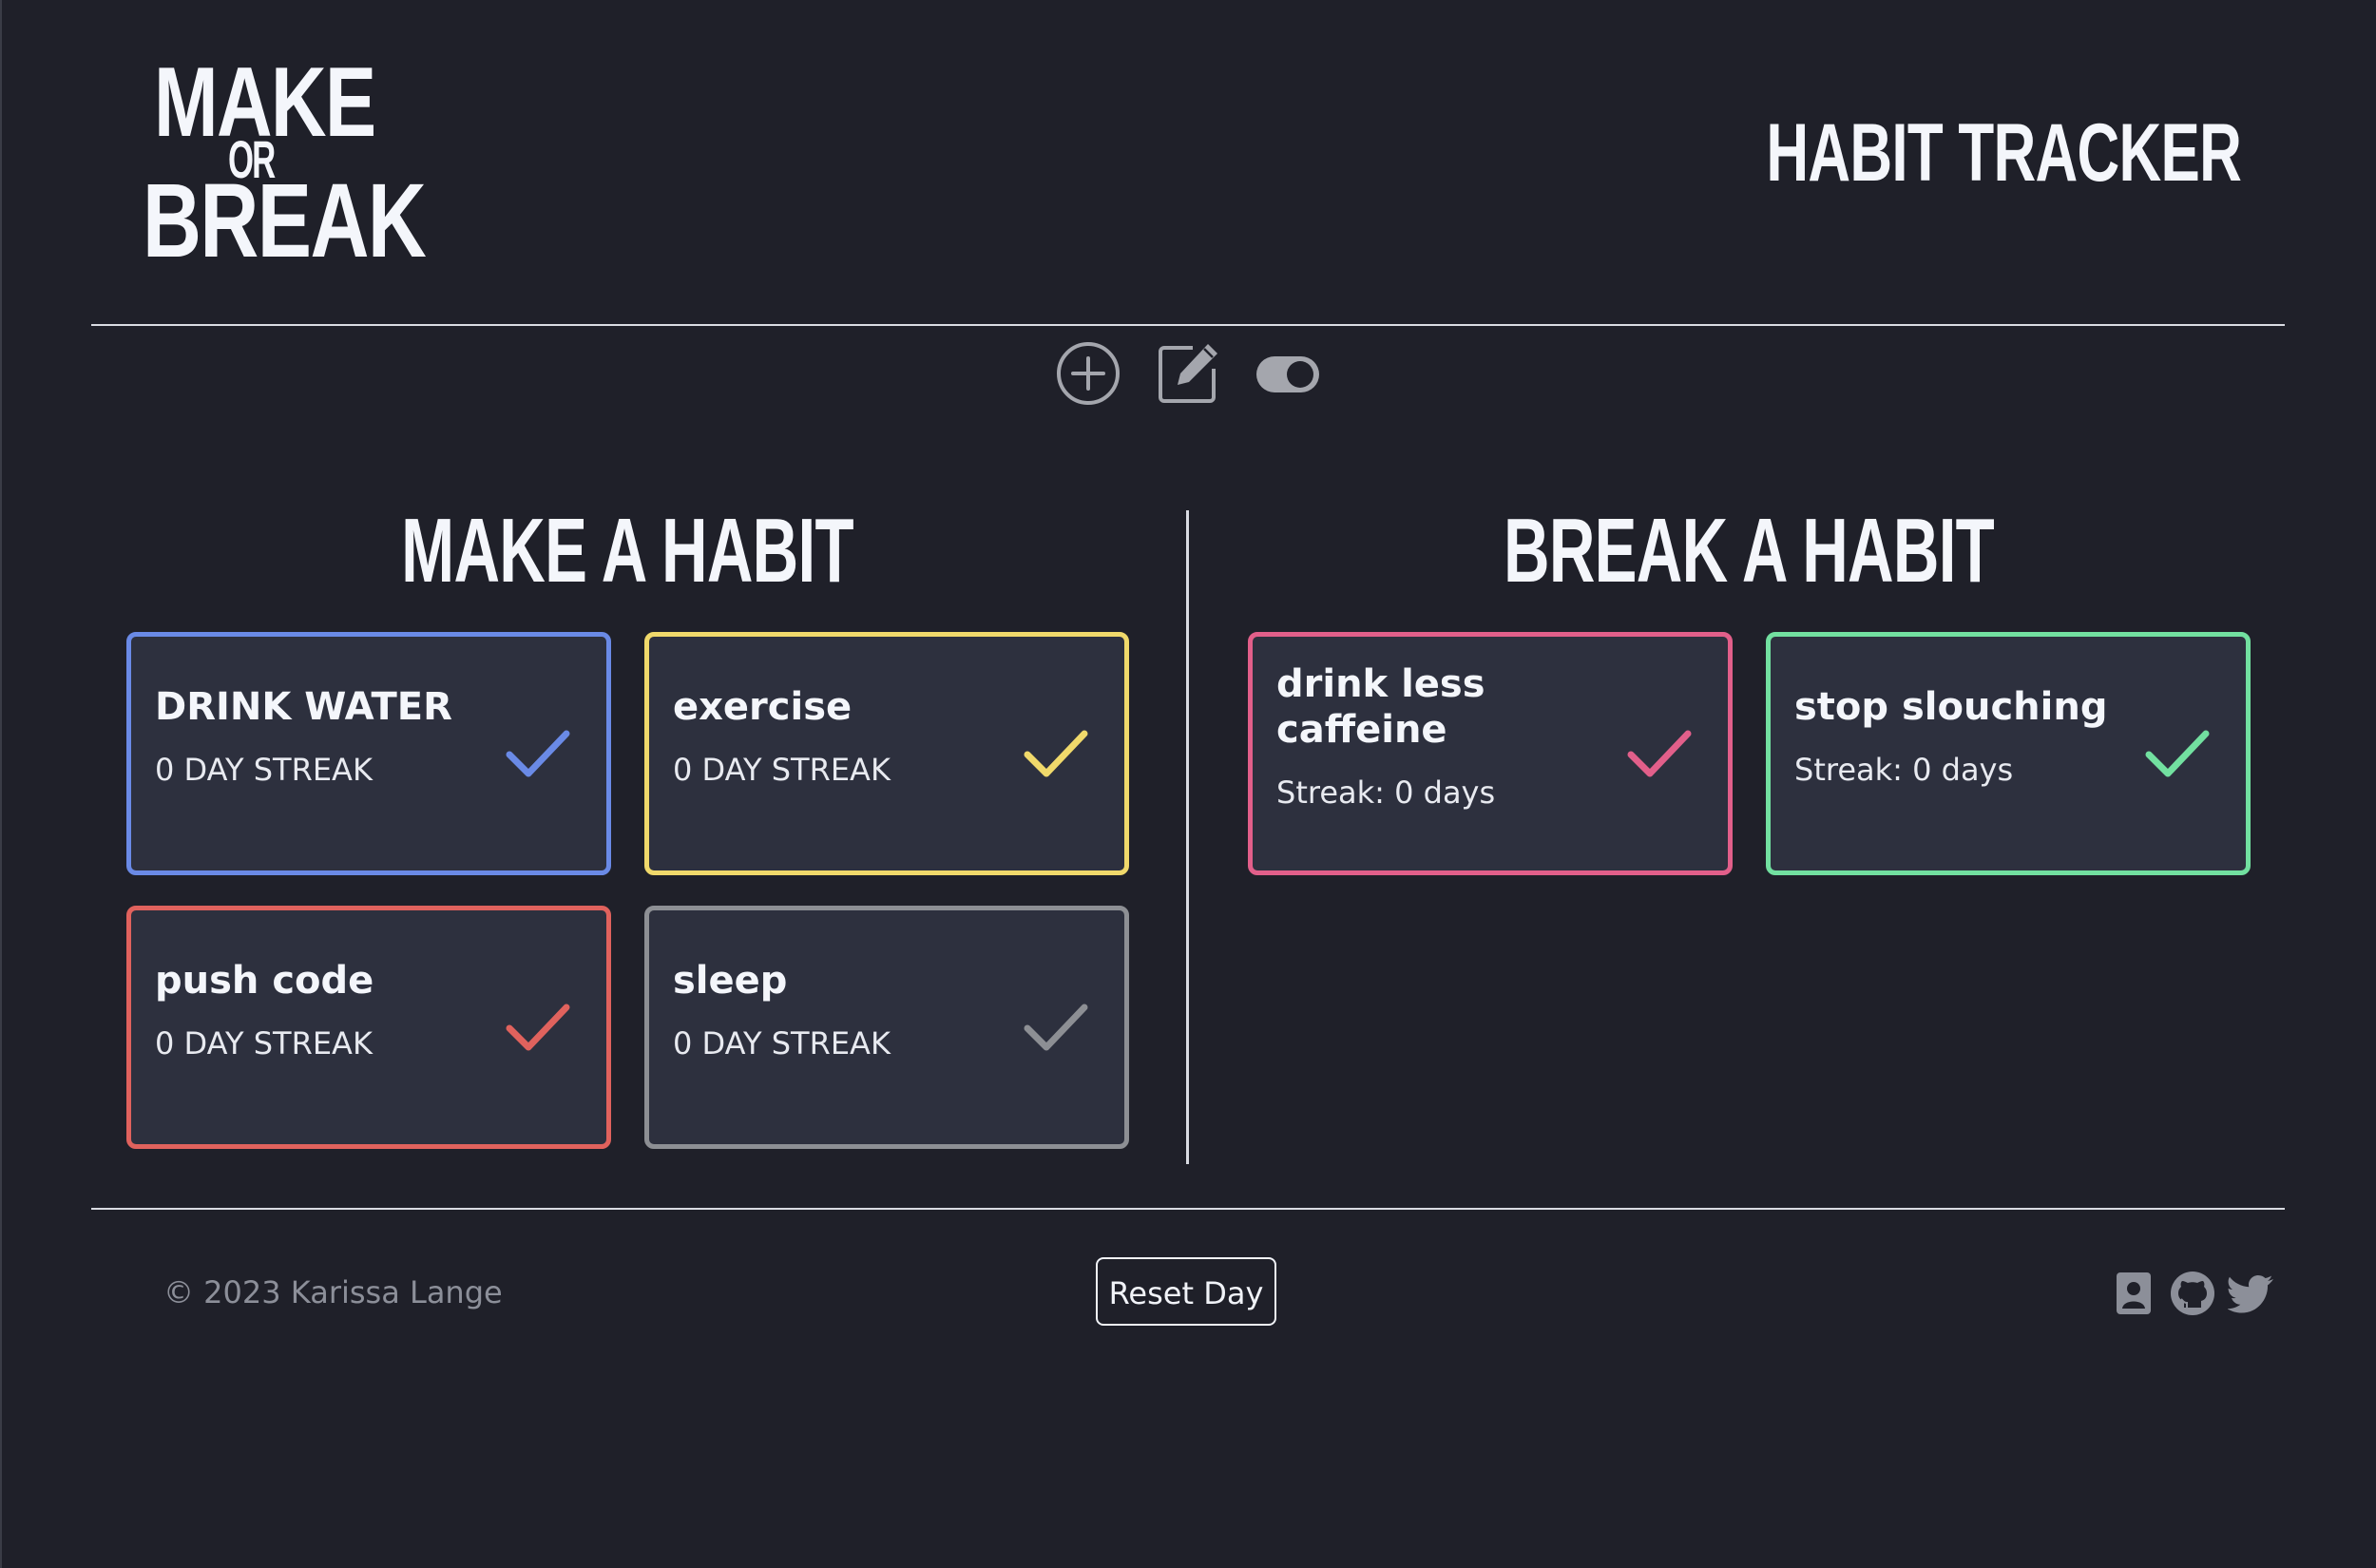  I want to click on footer-divider, so click(1188, 1209).